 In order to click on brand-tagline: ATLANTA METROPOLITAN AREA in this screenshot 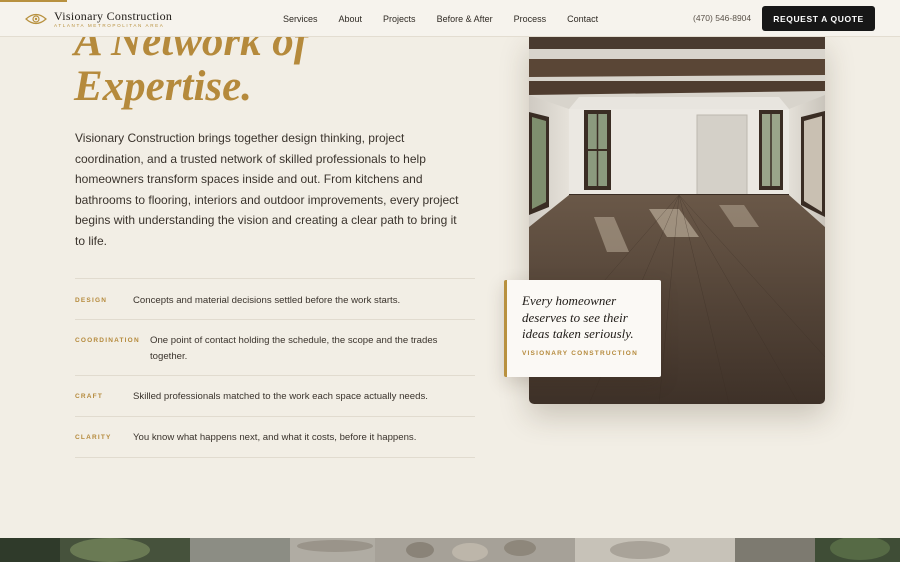, I will do `click(109, 25)`.